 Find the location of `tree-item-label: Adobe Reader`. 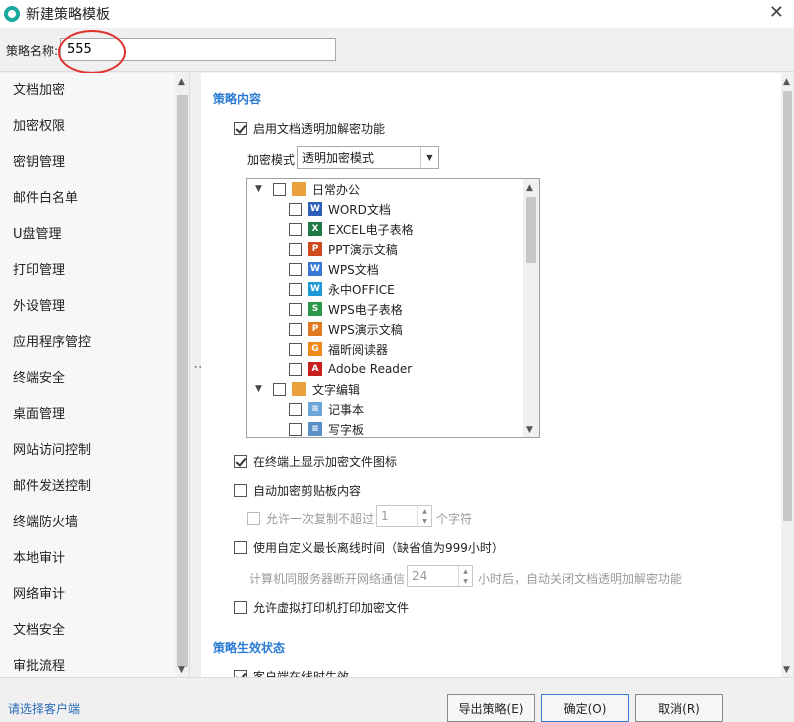

tree-item-label: Adobe Reader is located at coordinates (370, 369).